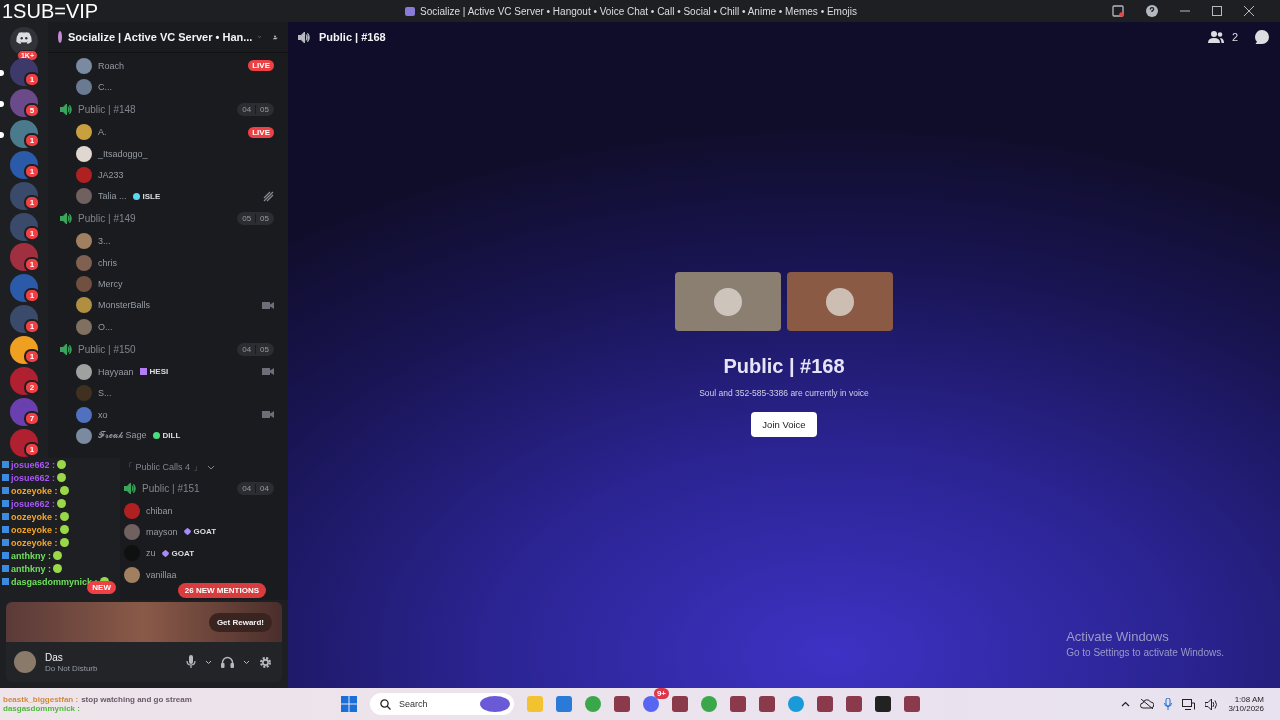  I want to click on search-icon, so click(385, 704).